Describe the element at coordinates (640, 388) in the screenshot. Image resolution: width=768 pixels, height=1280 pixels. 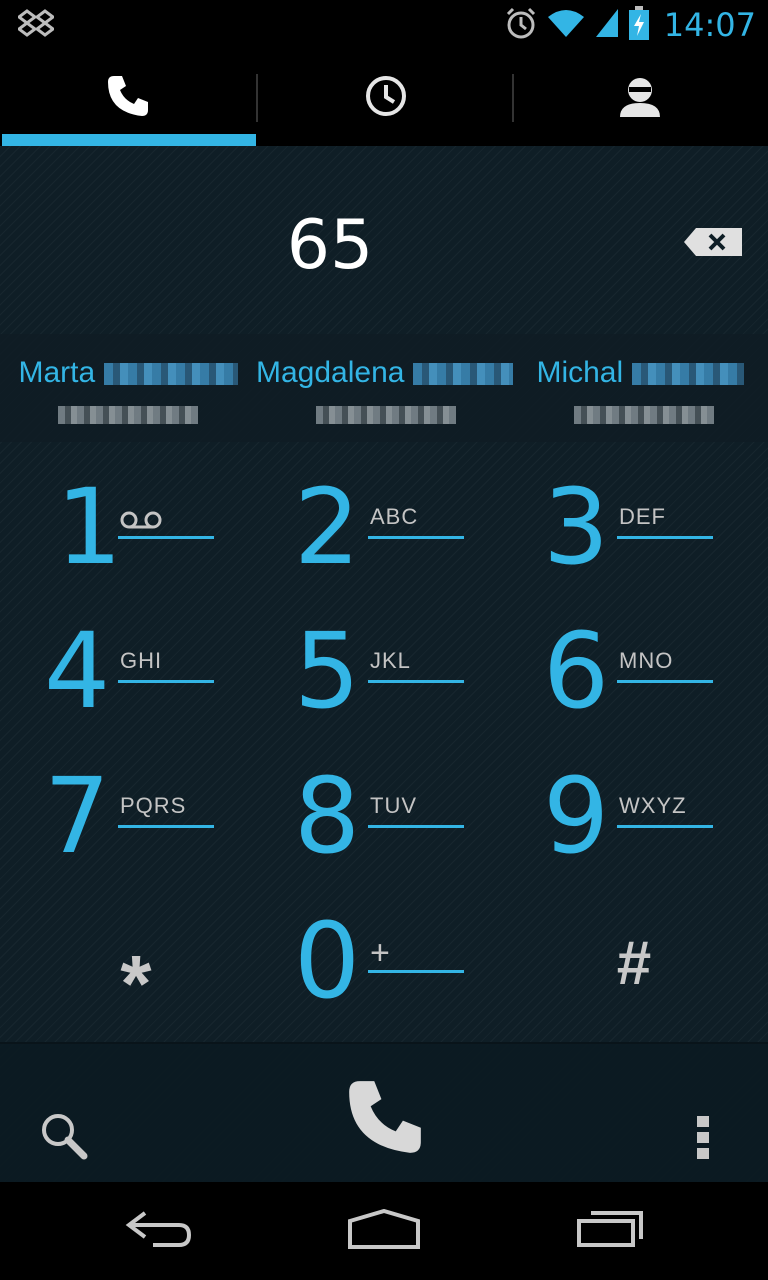
I see `suggestion-item: Michal` at that location.